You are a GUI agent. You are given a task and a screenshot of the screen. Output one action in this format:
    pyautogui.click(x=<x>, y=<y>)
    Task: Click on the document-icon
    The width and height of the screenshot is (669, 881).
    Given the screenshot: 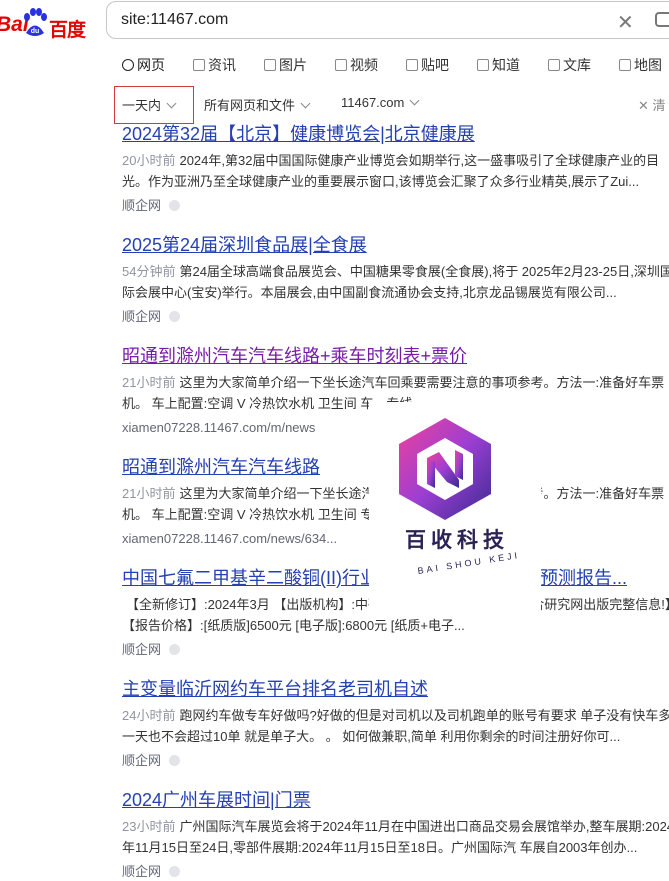 What is the action you would take?
    pyautogui.click(x=554, y=65)
    